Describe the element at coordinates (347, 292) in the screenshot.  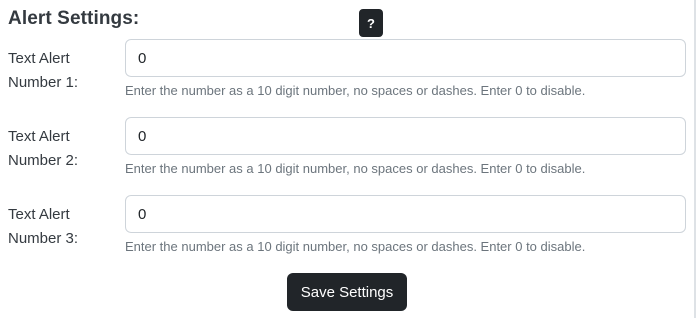
I see `save-settings-button: Save Settings` at that location.